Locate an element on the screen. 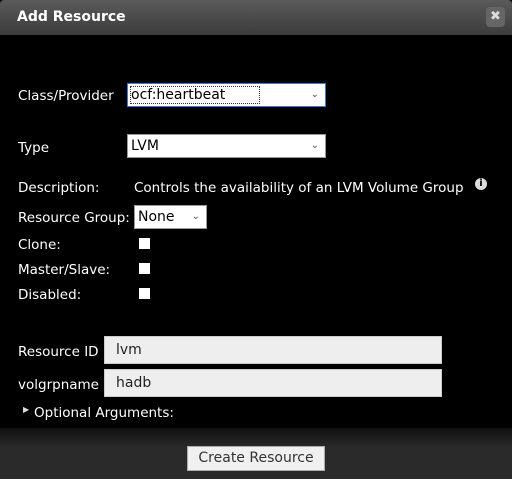  resource-group-select: None ⌄ is located at coordinates (170, 217).